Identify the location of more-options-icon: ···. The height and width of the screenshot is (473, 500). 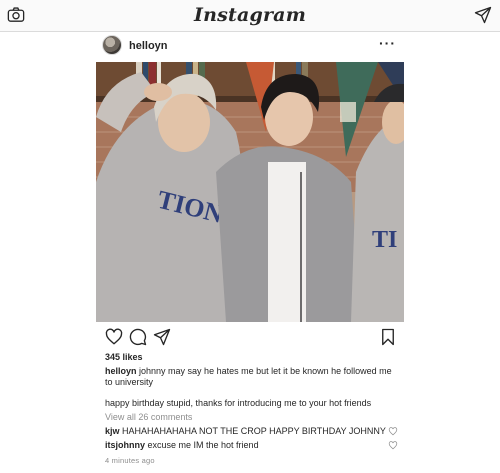
(387, 43).